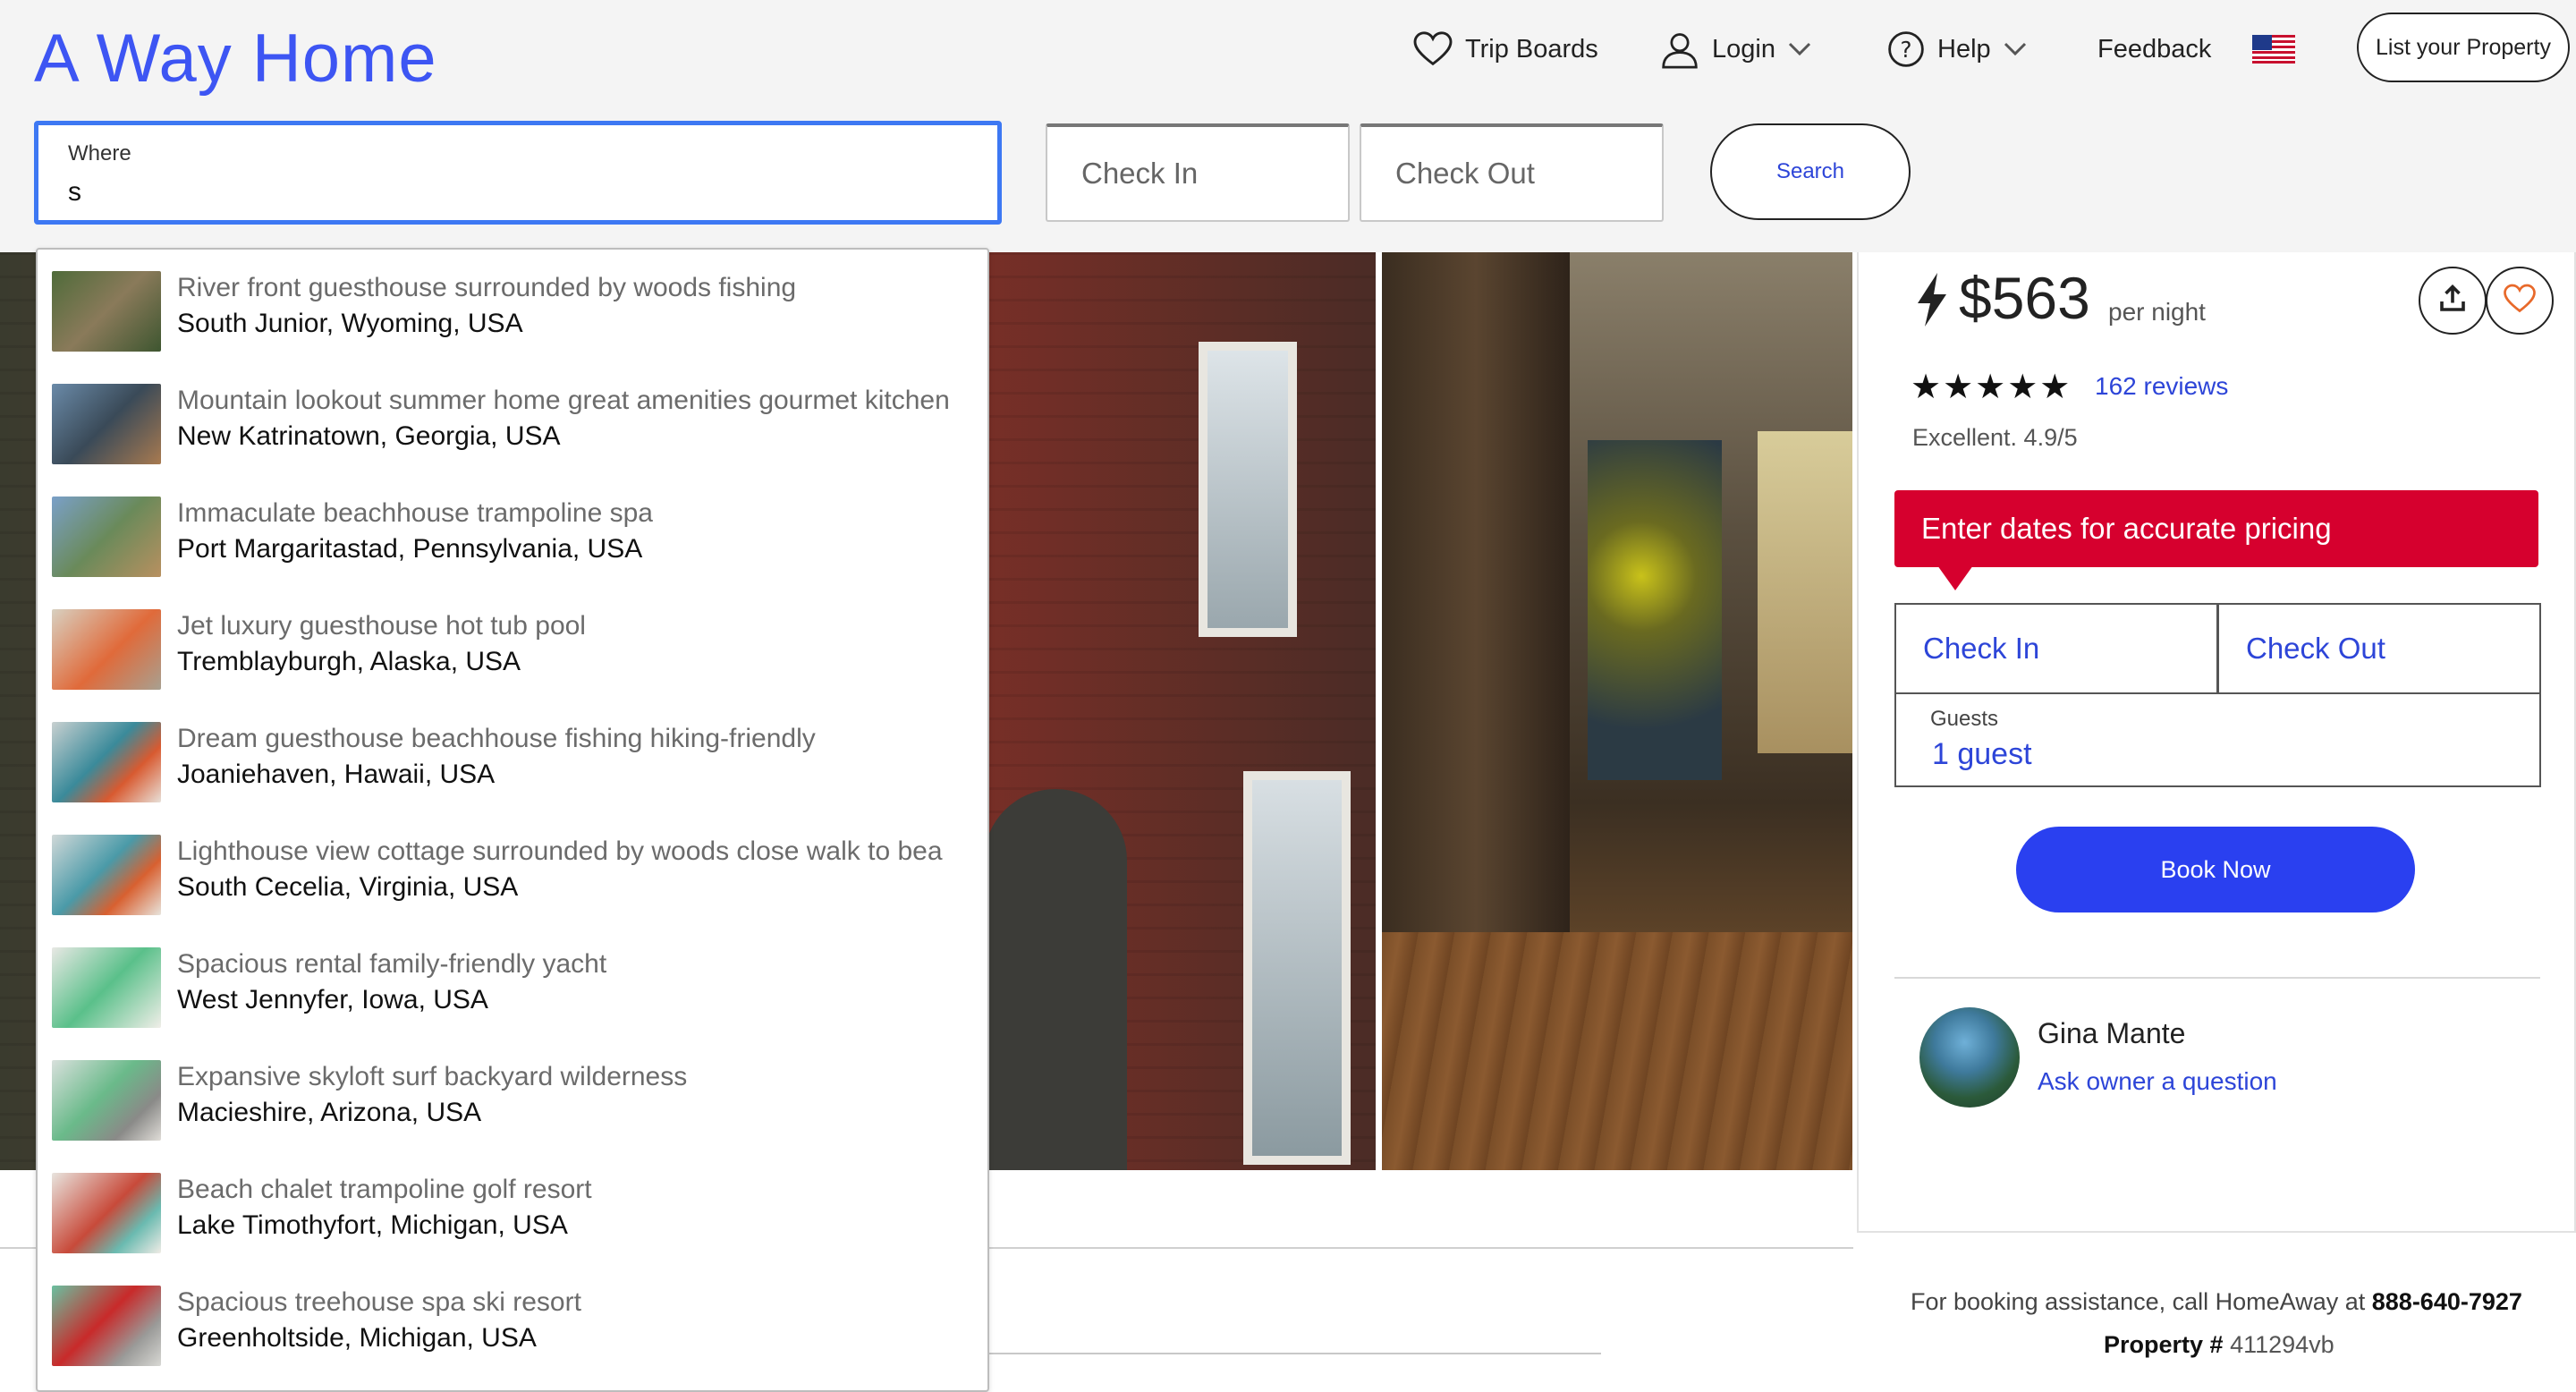 The height and width of the screenshot is (1392, 2576). Describe the element at coordinates (336, 774) in the screenshot. I see `suggestion-location: Joaniehaven, Hawaii, USA` at that location.